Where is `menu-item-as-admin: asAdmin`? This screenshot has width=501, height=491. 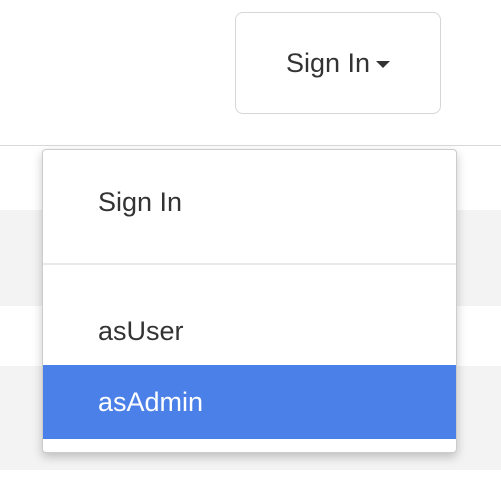 menu-item-as-admin: asAdmin is located at coordinates (249, 402).